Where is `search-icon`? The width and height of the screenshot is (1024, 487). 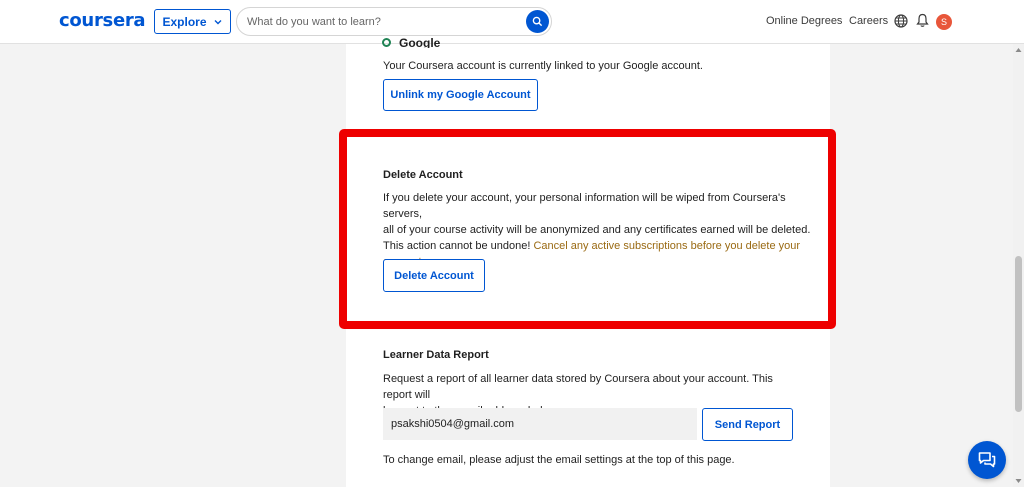 search-icon is located at coordinates (537, 21).